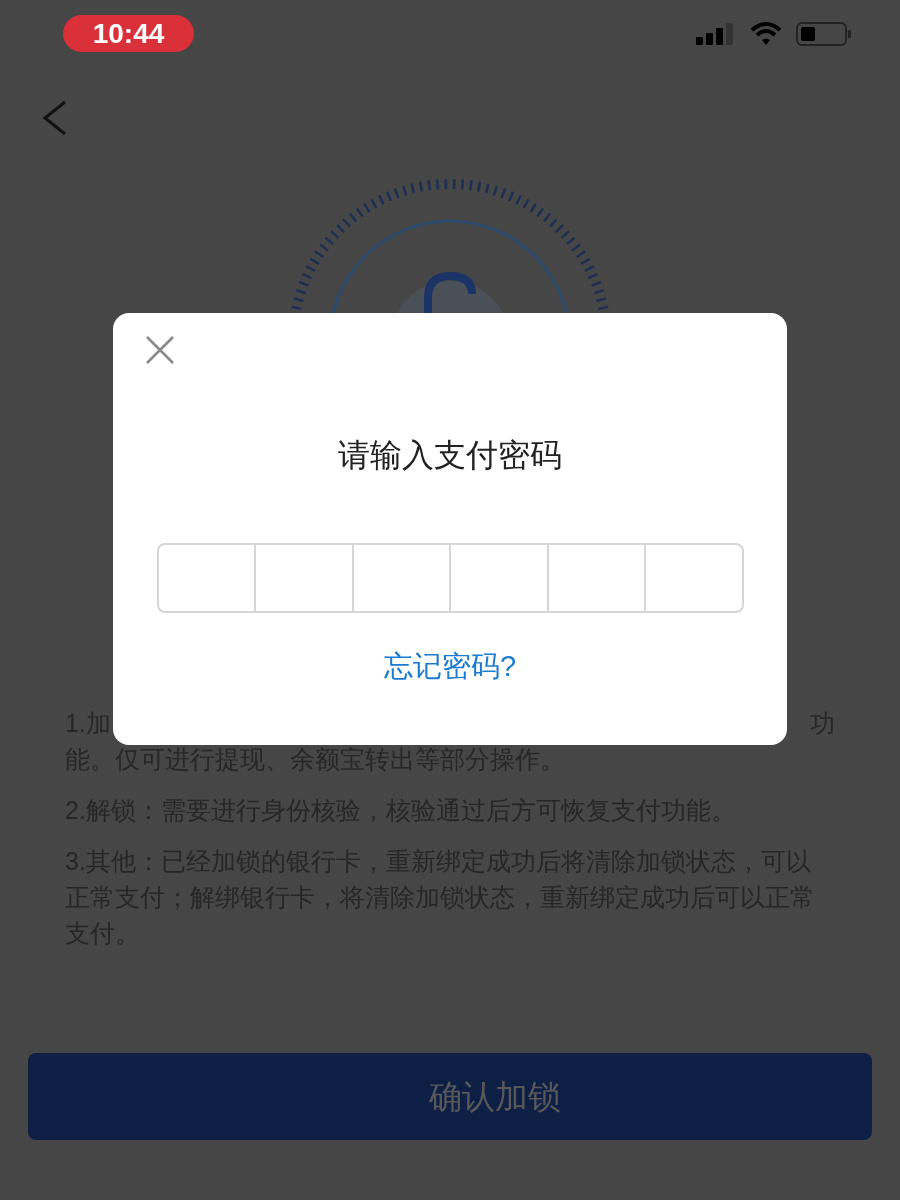 The height and width of the screenshot is (1200, 900). I want to click on dialog-title: 请输入支付密码, so click(450, 455).